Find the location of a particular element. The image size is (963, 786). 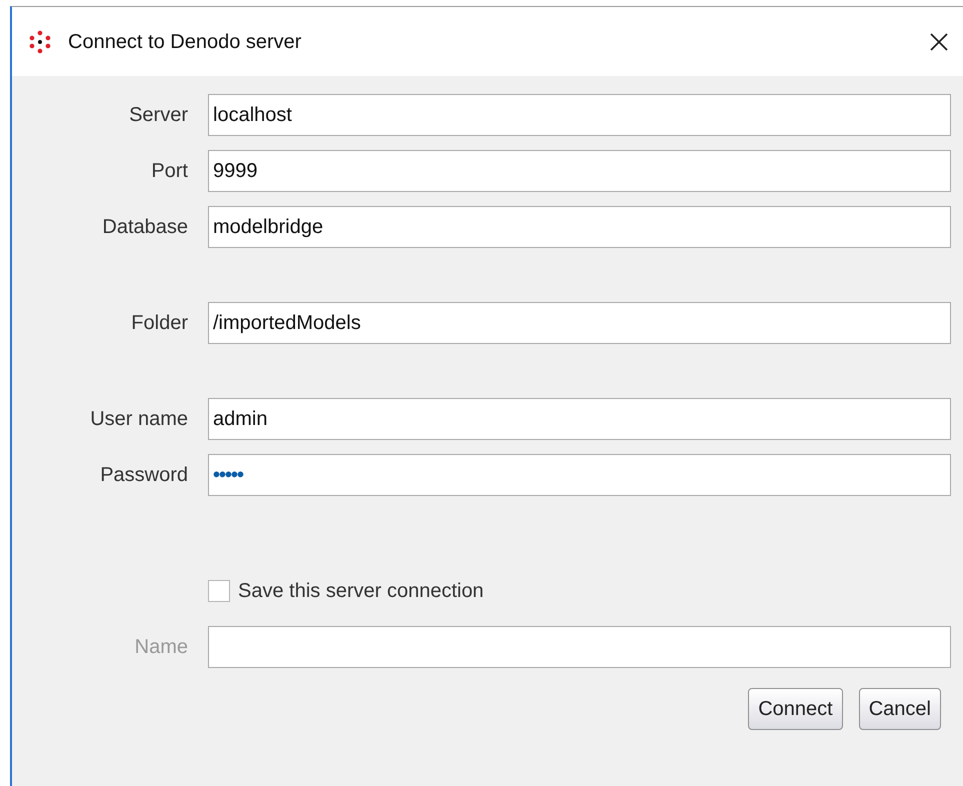

input-field: modelbridge is located at coordinates (579, 227).